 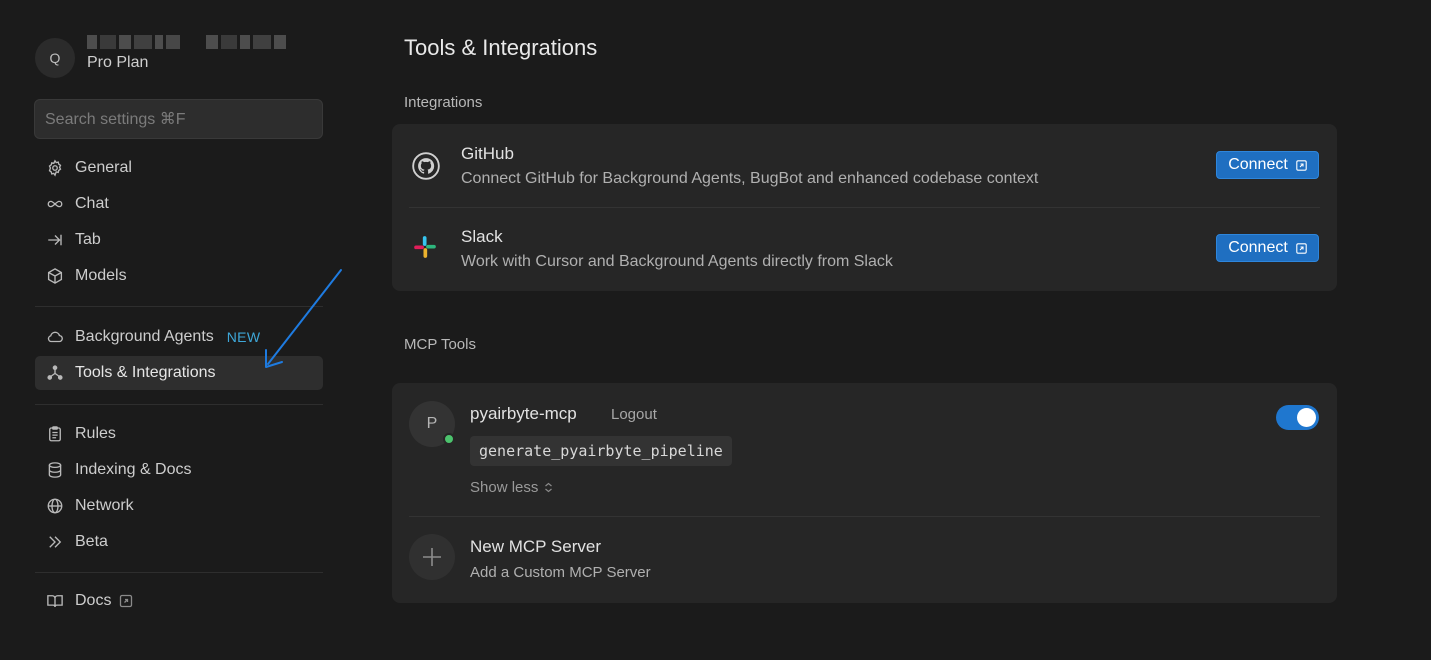 What do you see at coordinates (501, 47) in the screenshot?
I see `page-title: Tools & Integrations` at bounding box center [501, 47].